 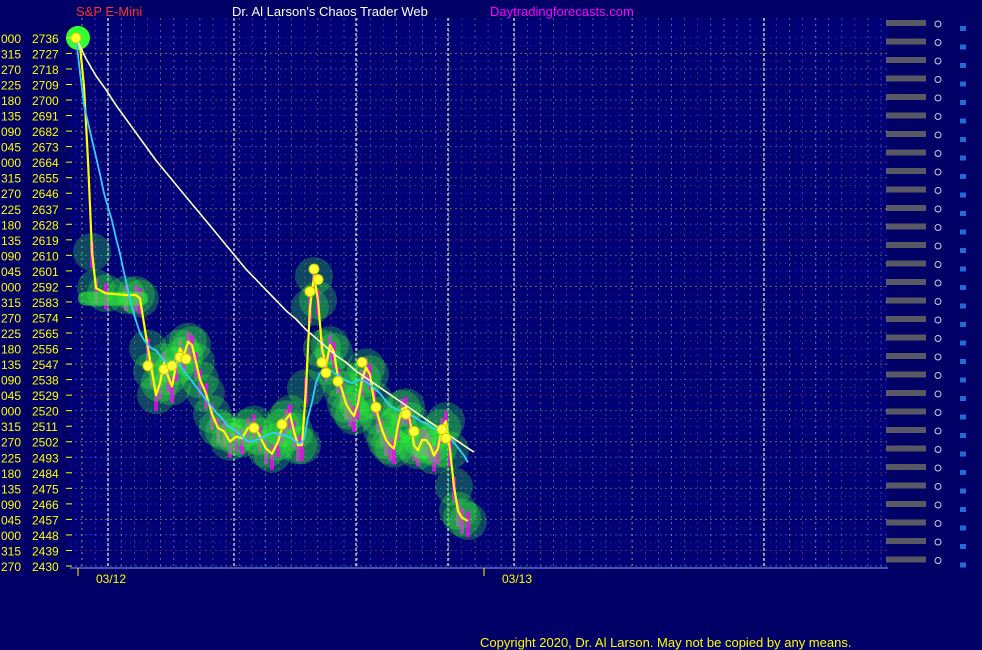 I want to click on site-title: Dr. Al Larson's Chaos Trader Web, so click(x=330, y=11).